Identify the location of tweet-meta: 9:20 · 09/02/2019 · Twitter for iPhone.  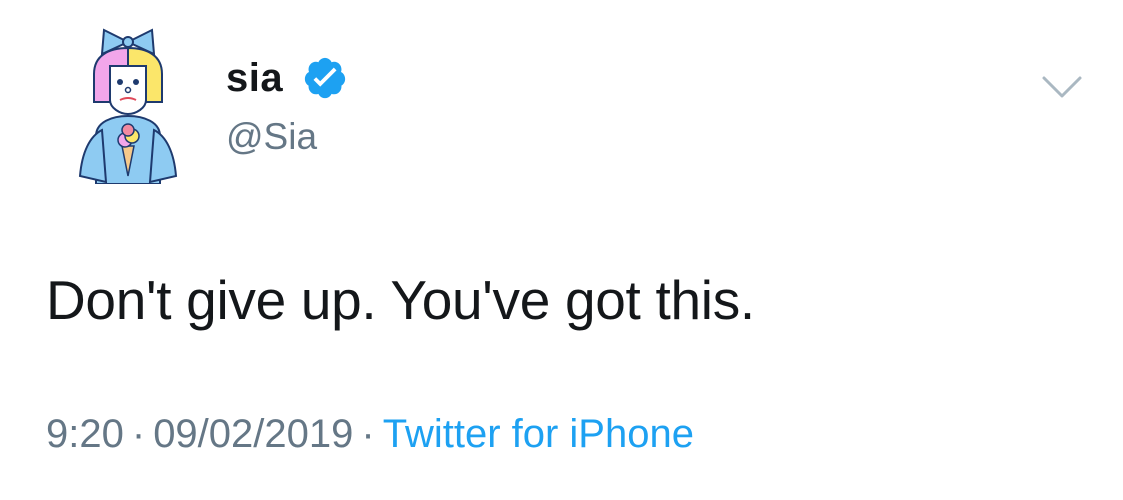
(370, 434).